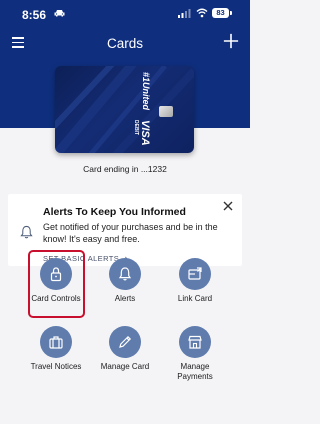 The image size is (320, 424). What do you see at coordinates (56, 284) in the screenshot?
I see `card-controls-highlight` at bounding box center [56, 284].